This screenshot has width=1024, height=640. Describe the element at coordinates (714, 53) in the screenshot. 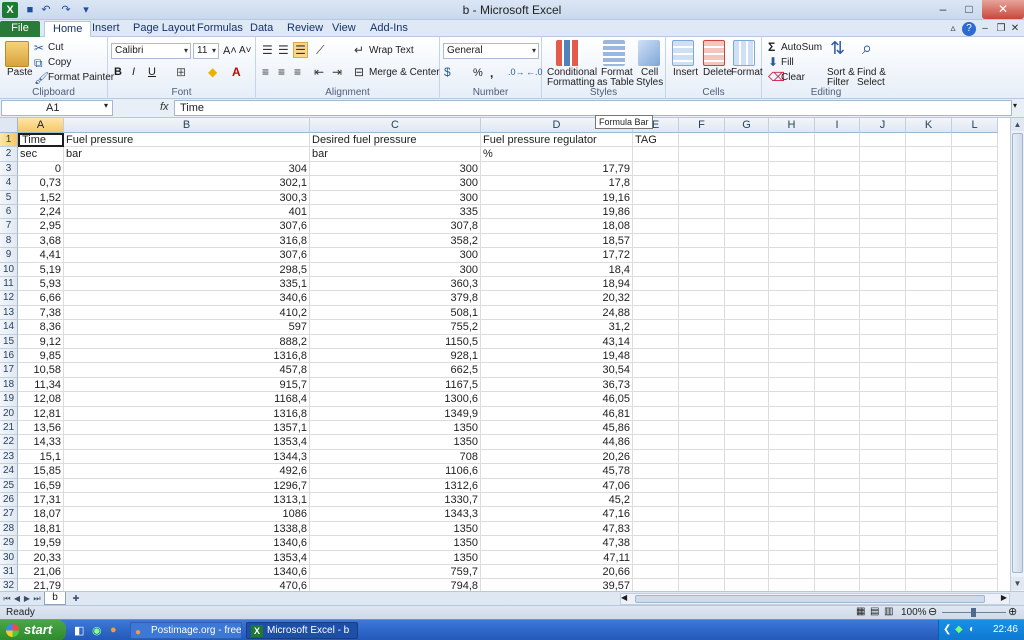

I see `delete-cells-icon` at that location.